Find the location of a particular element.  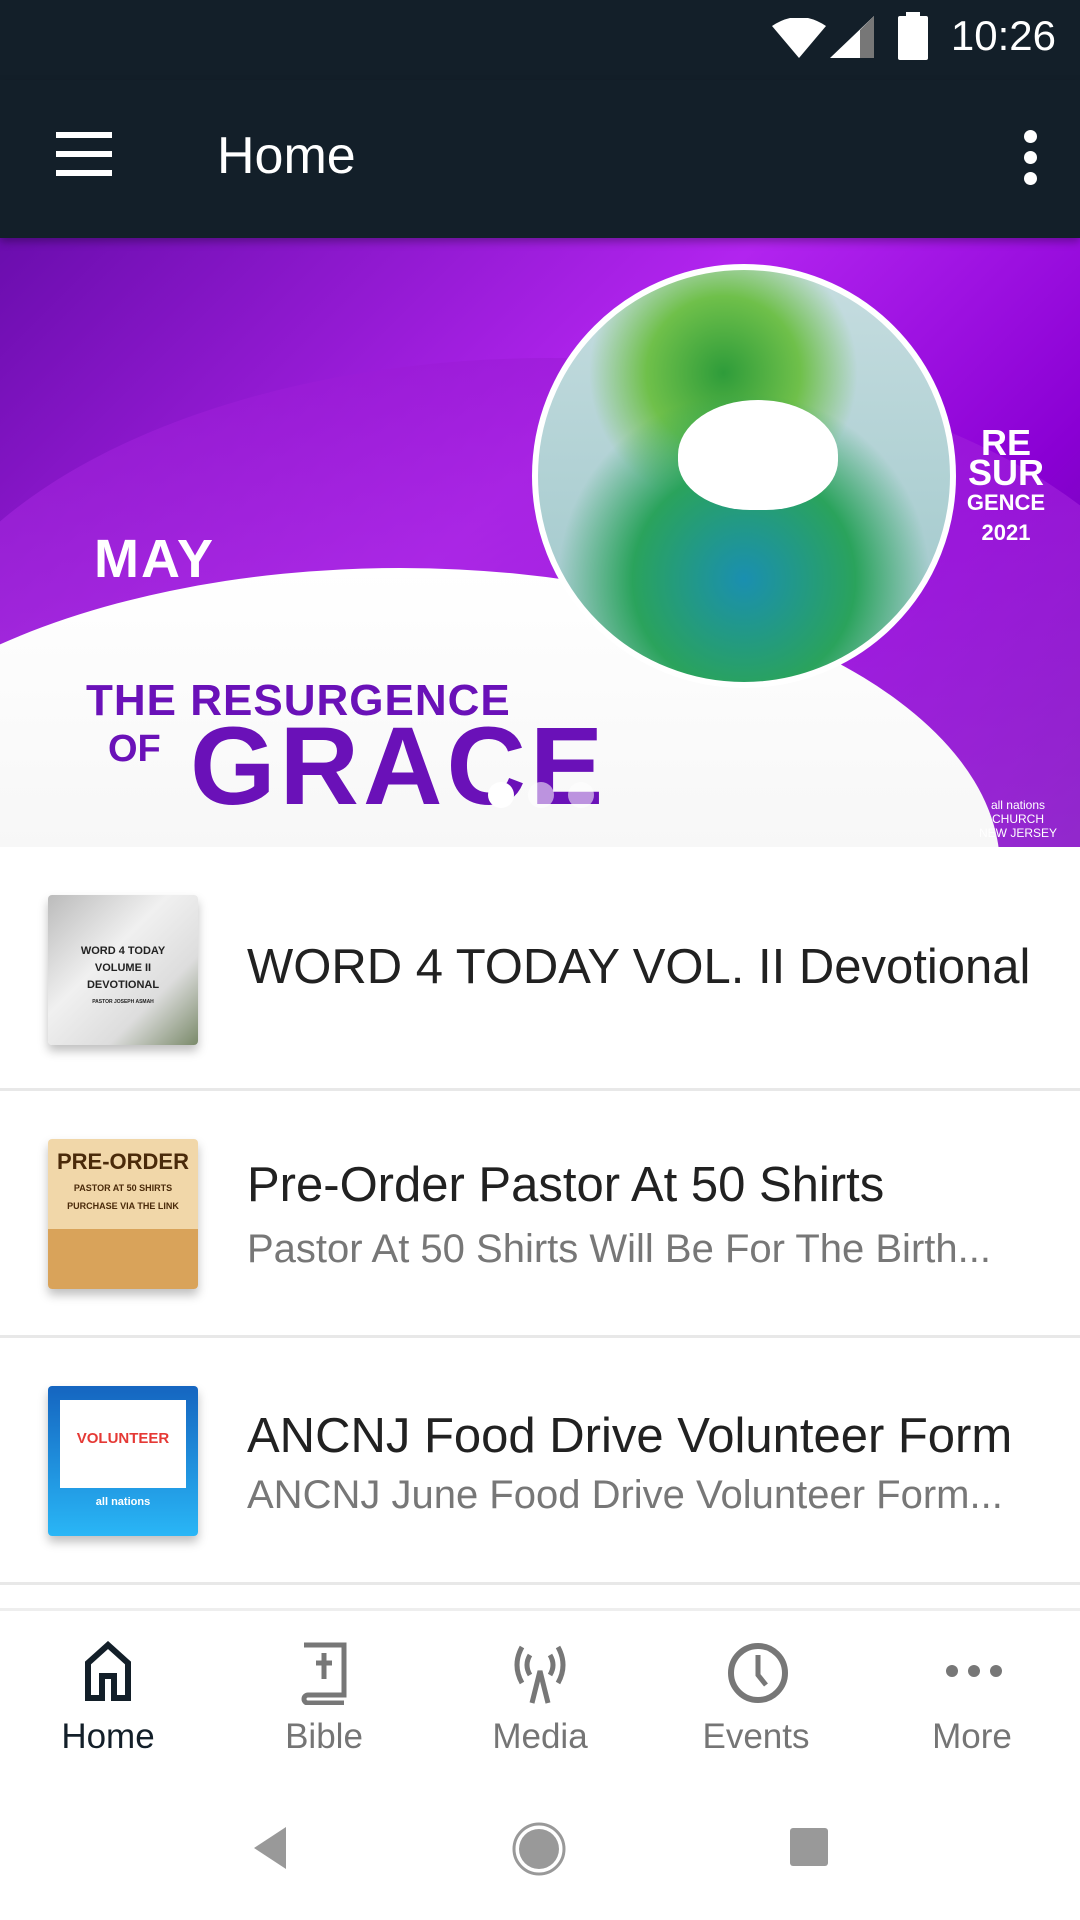

tab-home: Home is located at coordinates (108, 1697).